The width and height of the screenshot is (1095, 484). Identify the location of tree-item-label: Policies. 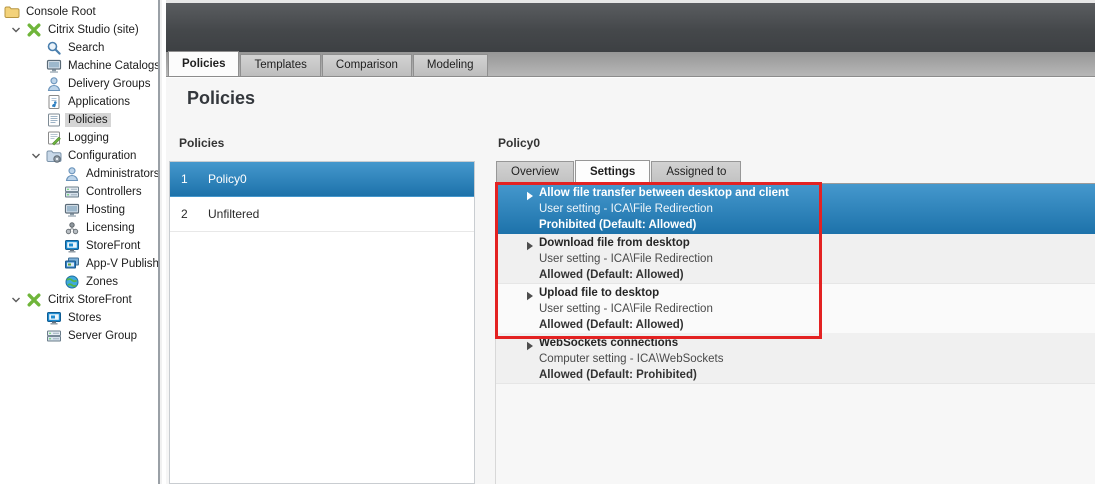
(88, 120).